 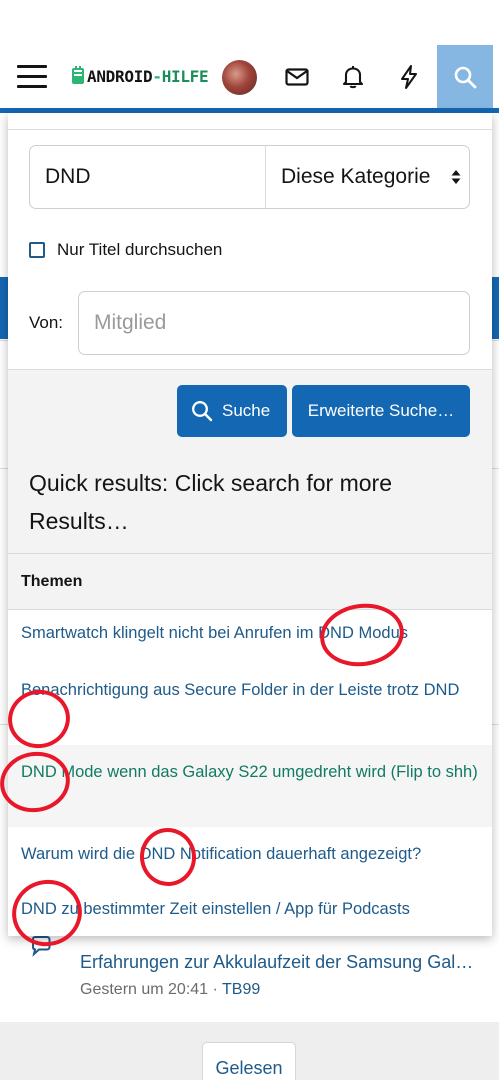 I want to click on search-toggle-button, so click(x=465, y=76).